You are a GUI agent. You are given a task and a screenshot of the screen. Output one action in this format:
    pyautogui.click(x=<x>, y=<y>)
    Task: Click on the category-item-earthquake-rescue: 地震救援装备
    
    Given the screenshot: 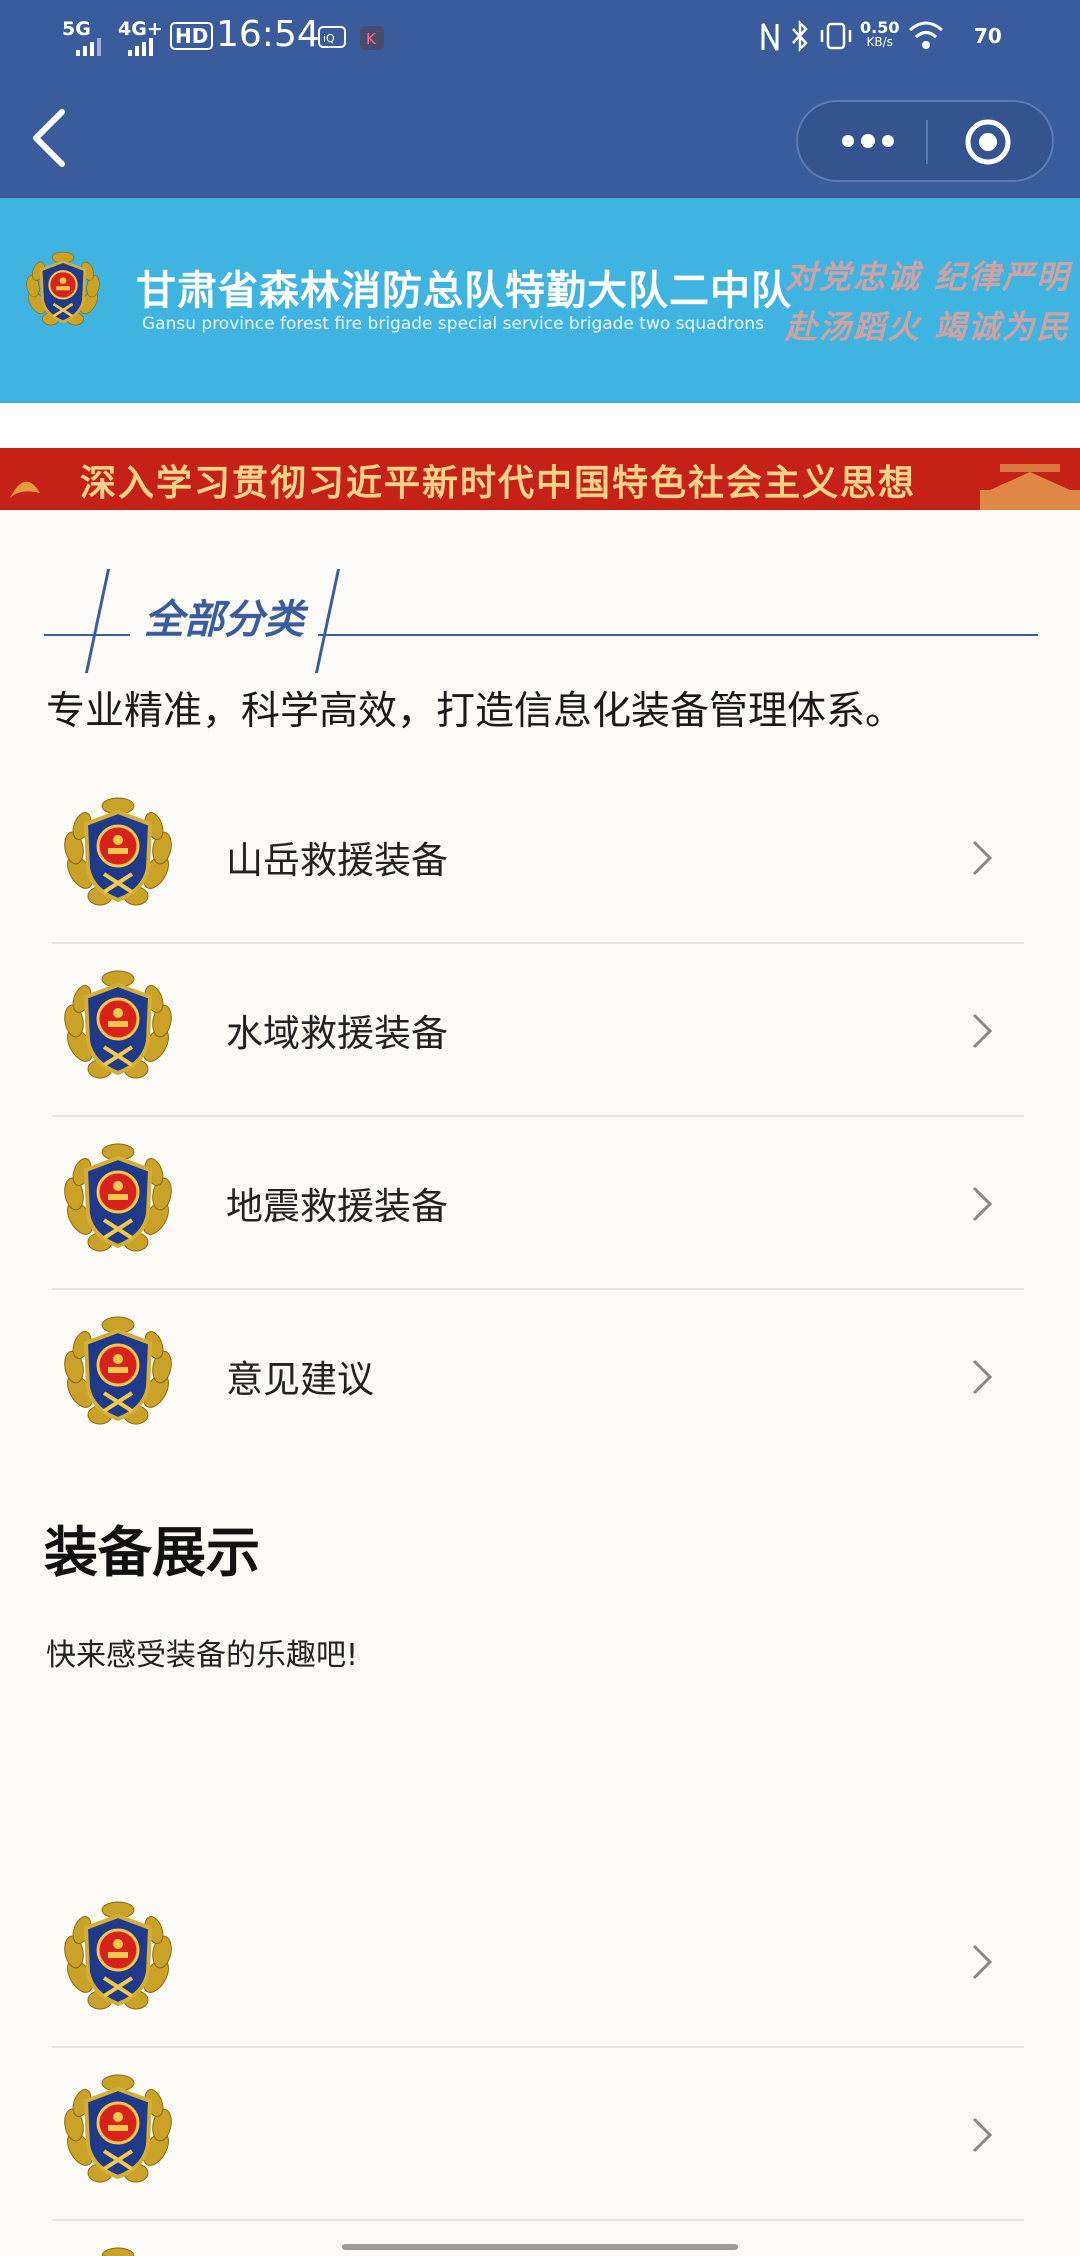 What is the action you would take?
    pyautogui.click(x=538, y=1204)
    